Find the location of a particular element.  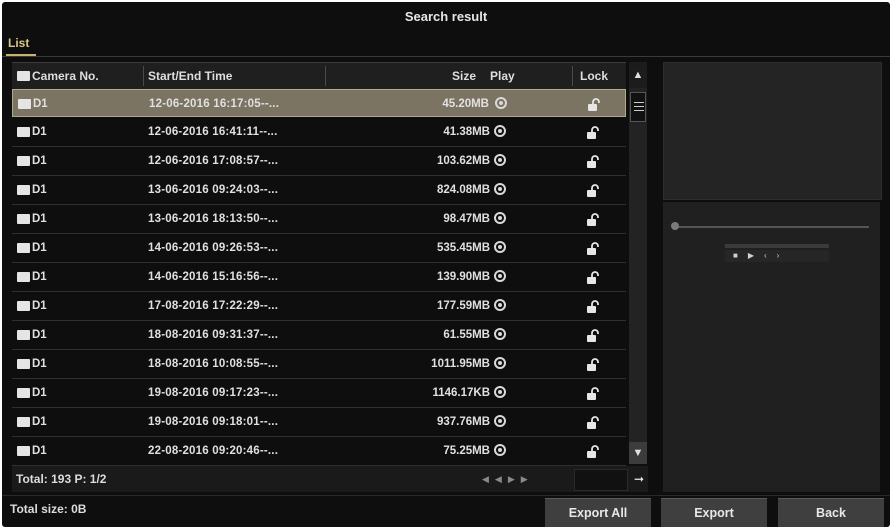

playback-slider is located at coordinates (772, 227).